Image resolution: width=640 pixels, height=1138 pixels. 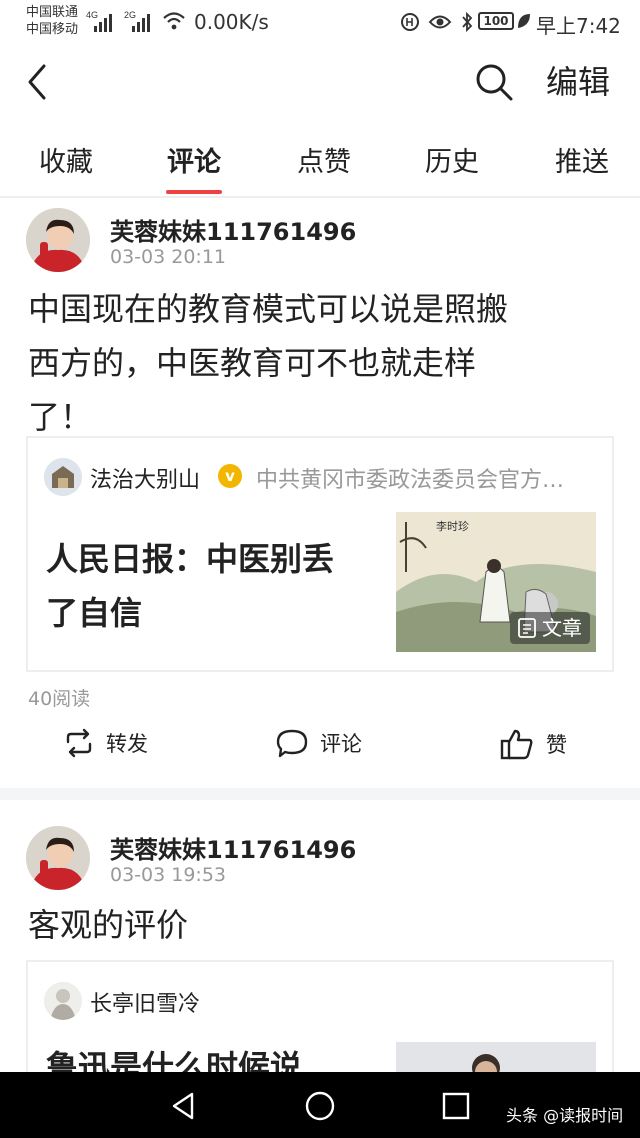 What do you see at coordinates (168, 257) in the screenshot?
I see `timestamp: 03-03 20:11` at bounding box center [168, 257].